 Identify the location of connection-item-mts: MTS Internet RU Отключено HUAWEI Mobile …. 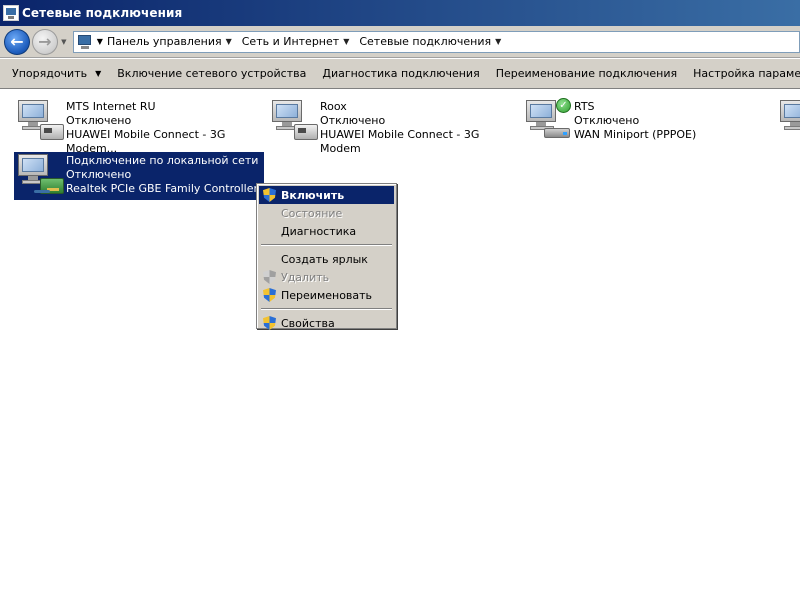
(139, 126).